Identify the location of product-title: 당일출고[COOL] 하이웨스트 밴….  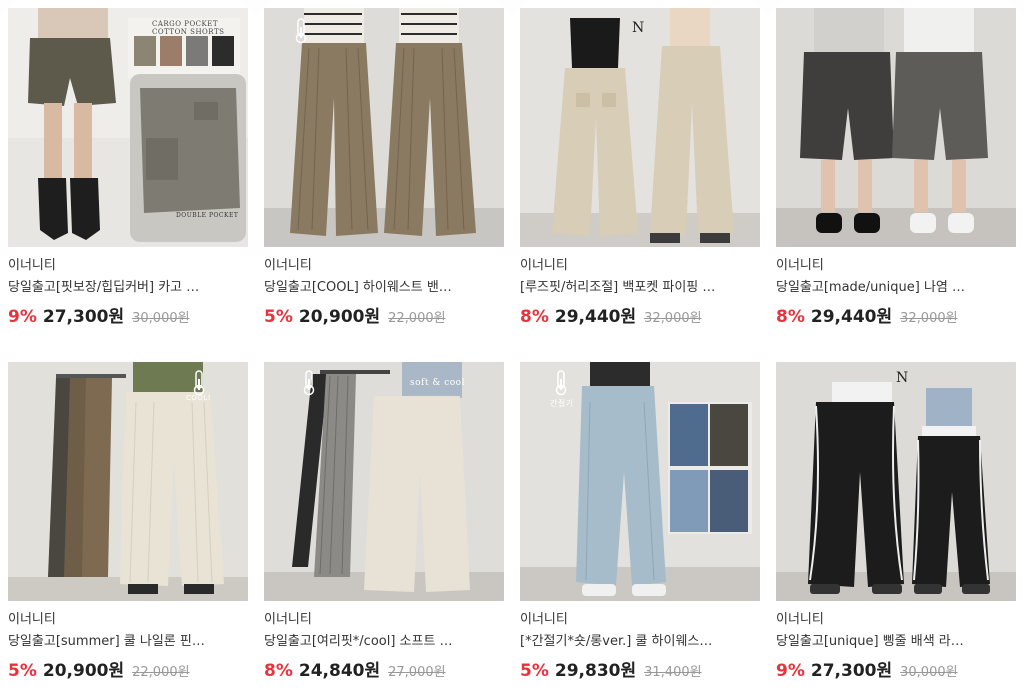
(380, 288).